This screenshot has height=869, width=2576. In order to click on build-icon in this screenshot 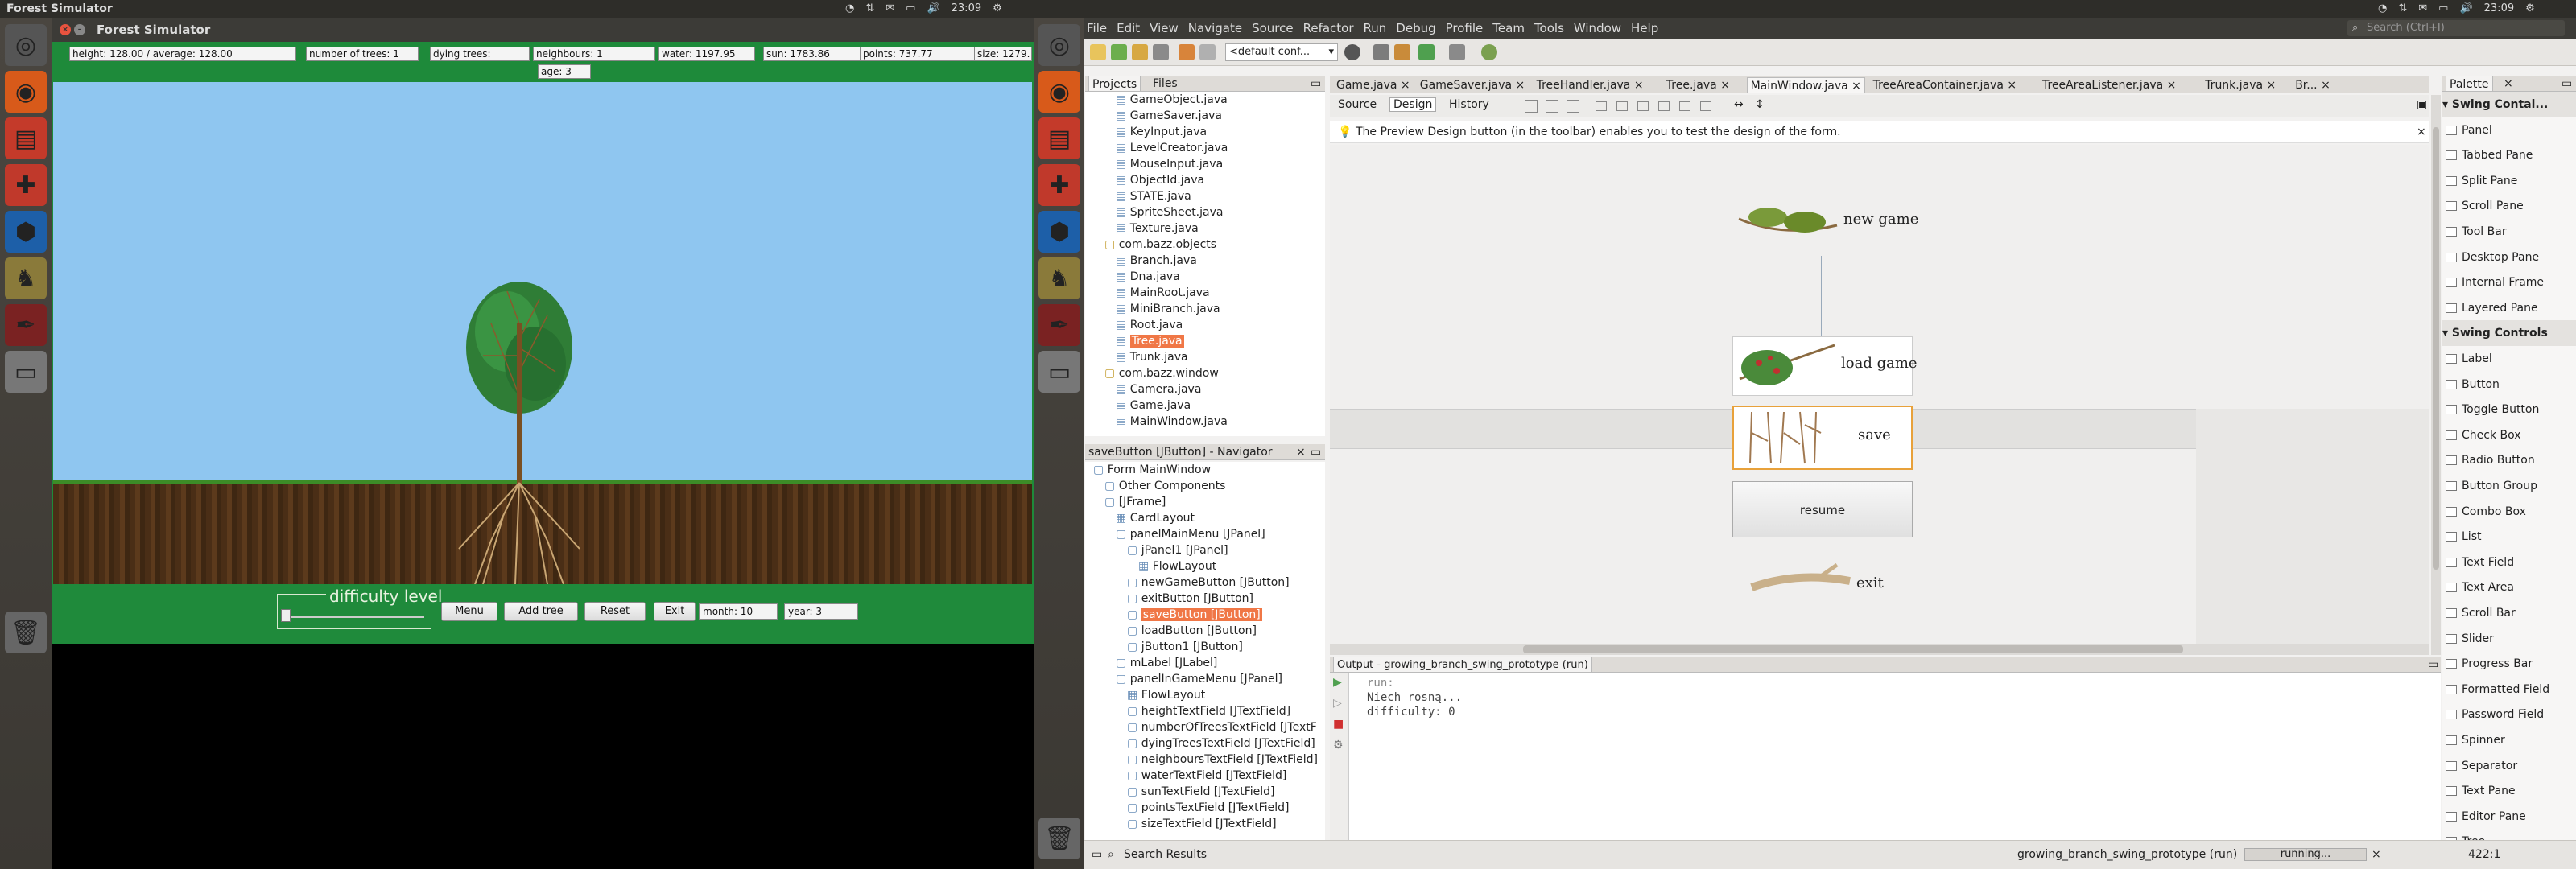, I will do `click(1381, 52)`.